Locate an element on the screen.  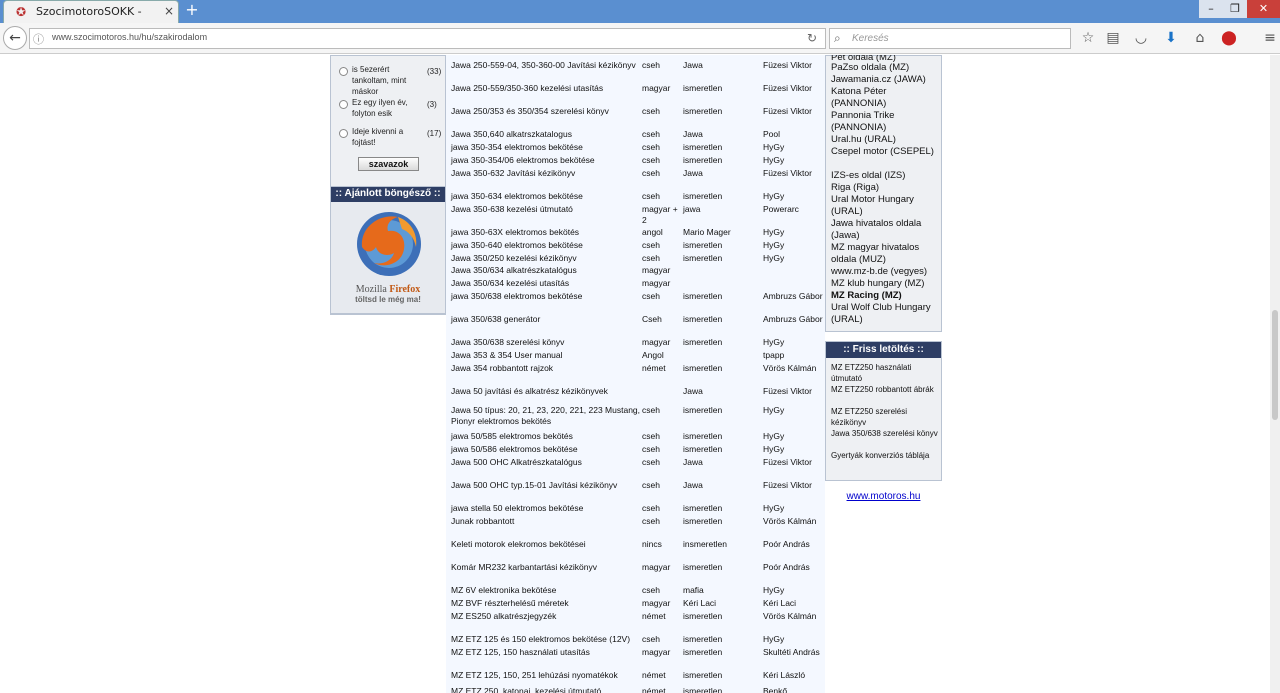
partner-link: PaZso oldala (MZ) is located at coordinates (887, 68).